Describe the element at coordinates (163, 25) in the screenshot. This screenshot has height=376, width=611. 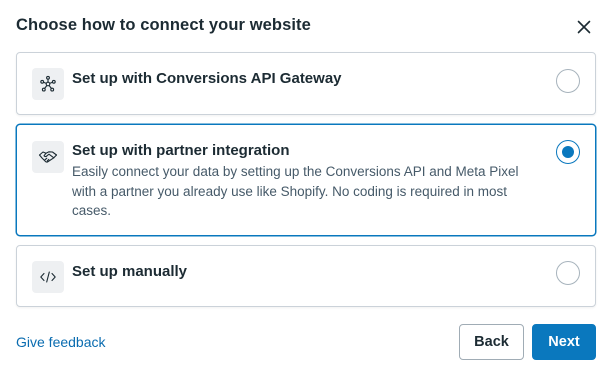
I see `dialog-title: Choose how to connect your website` at that location.